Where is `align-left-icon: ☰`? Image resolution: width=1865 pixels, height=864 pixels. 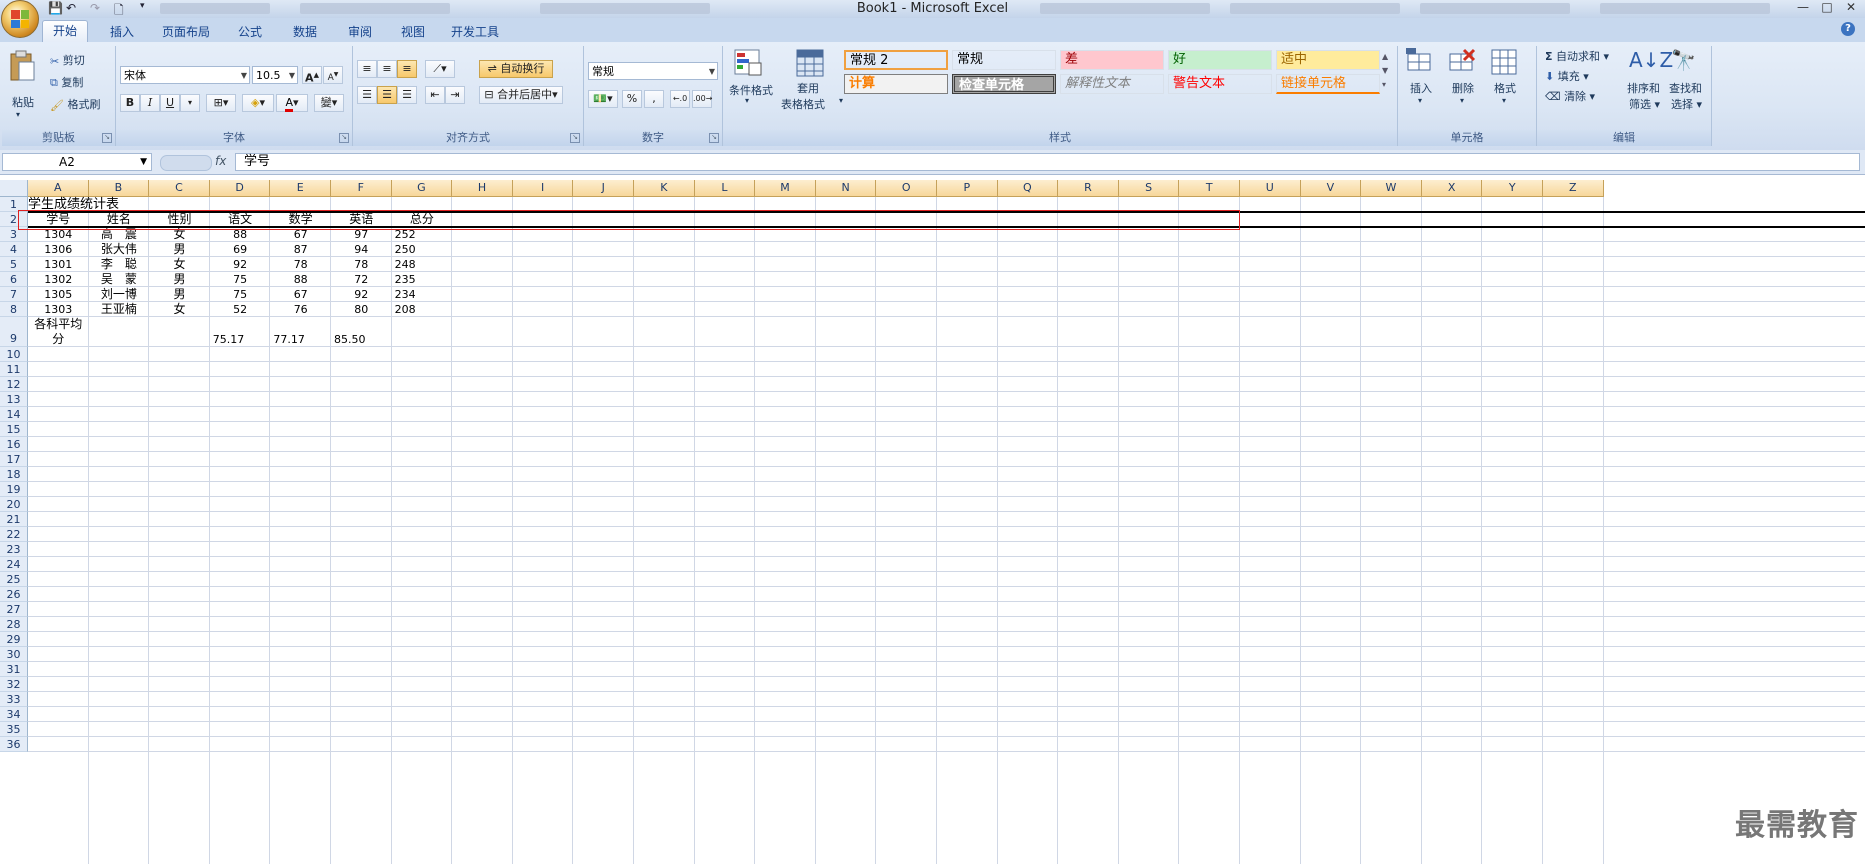
align-left-icon: ☰ is located at coordinates (367, 95).